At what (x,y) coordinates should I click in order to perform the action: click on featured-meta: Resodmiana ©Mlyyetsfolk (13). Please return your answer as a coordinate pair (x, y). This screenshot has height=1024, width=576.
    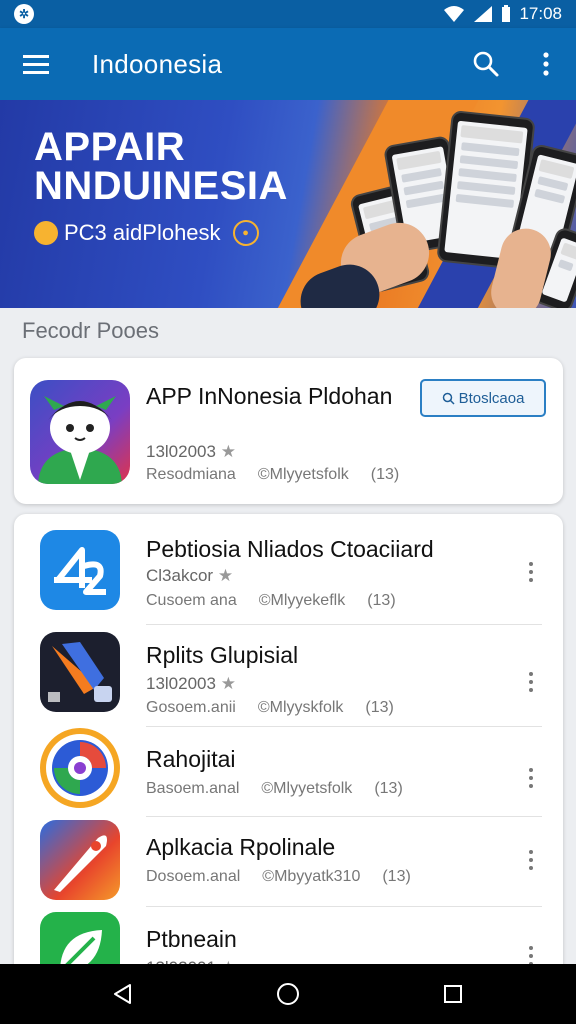
    Looking at the image, I should click on (272, 475).